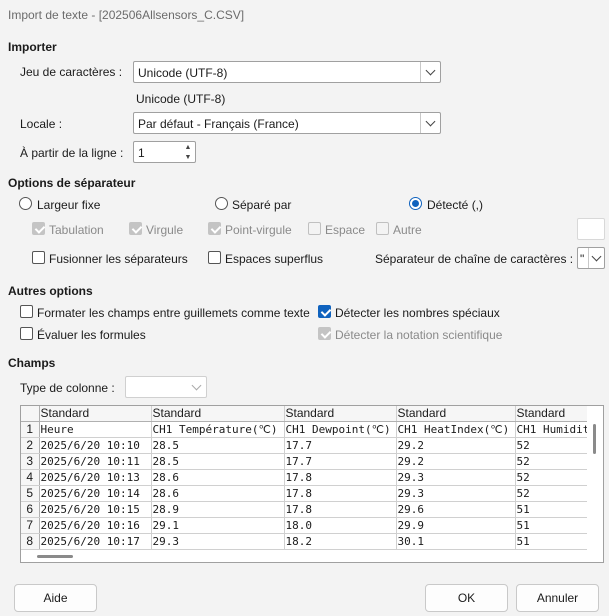 The width and height of the screenshot is (609, 616). Describe the element at coordinates (55, 598) in the screenshot. I see `help-button: Aide` at that location.